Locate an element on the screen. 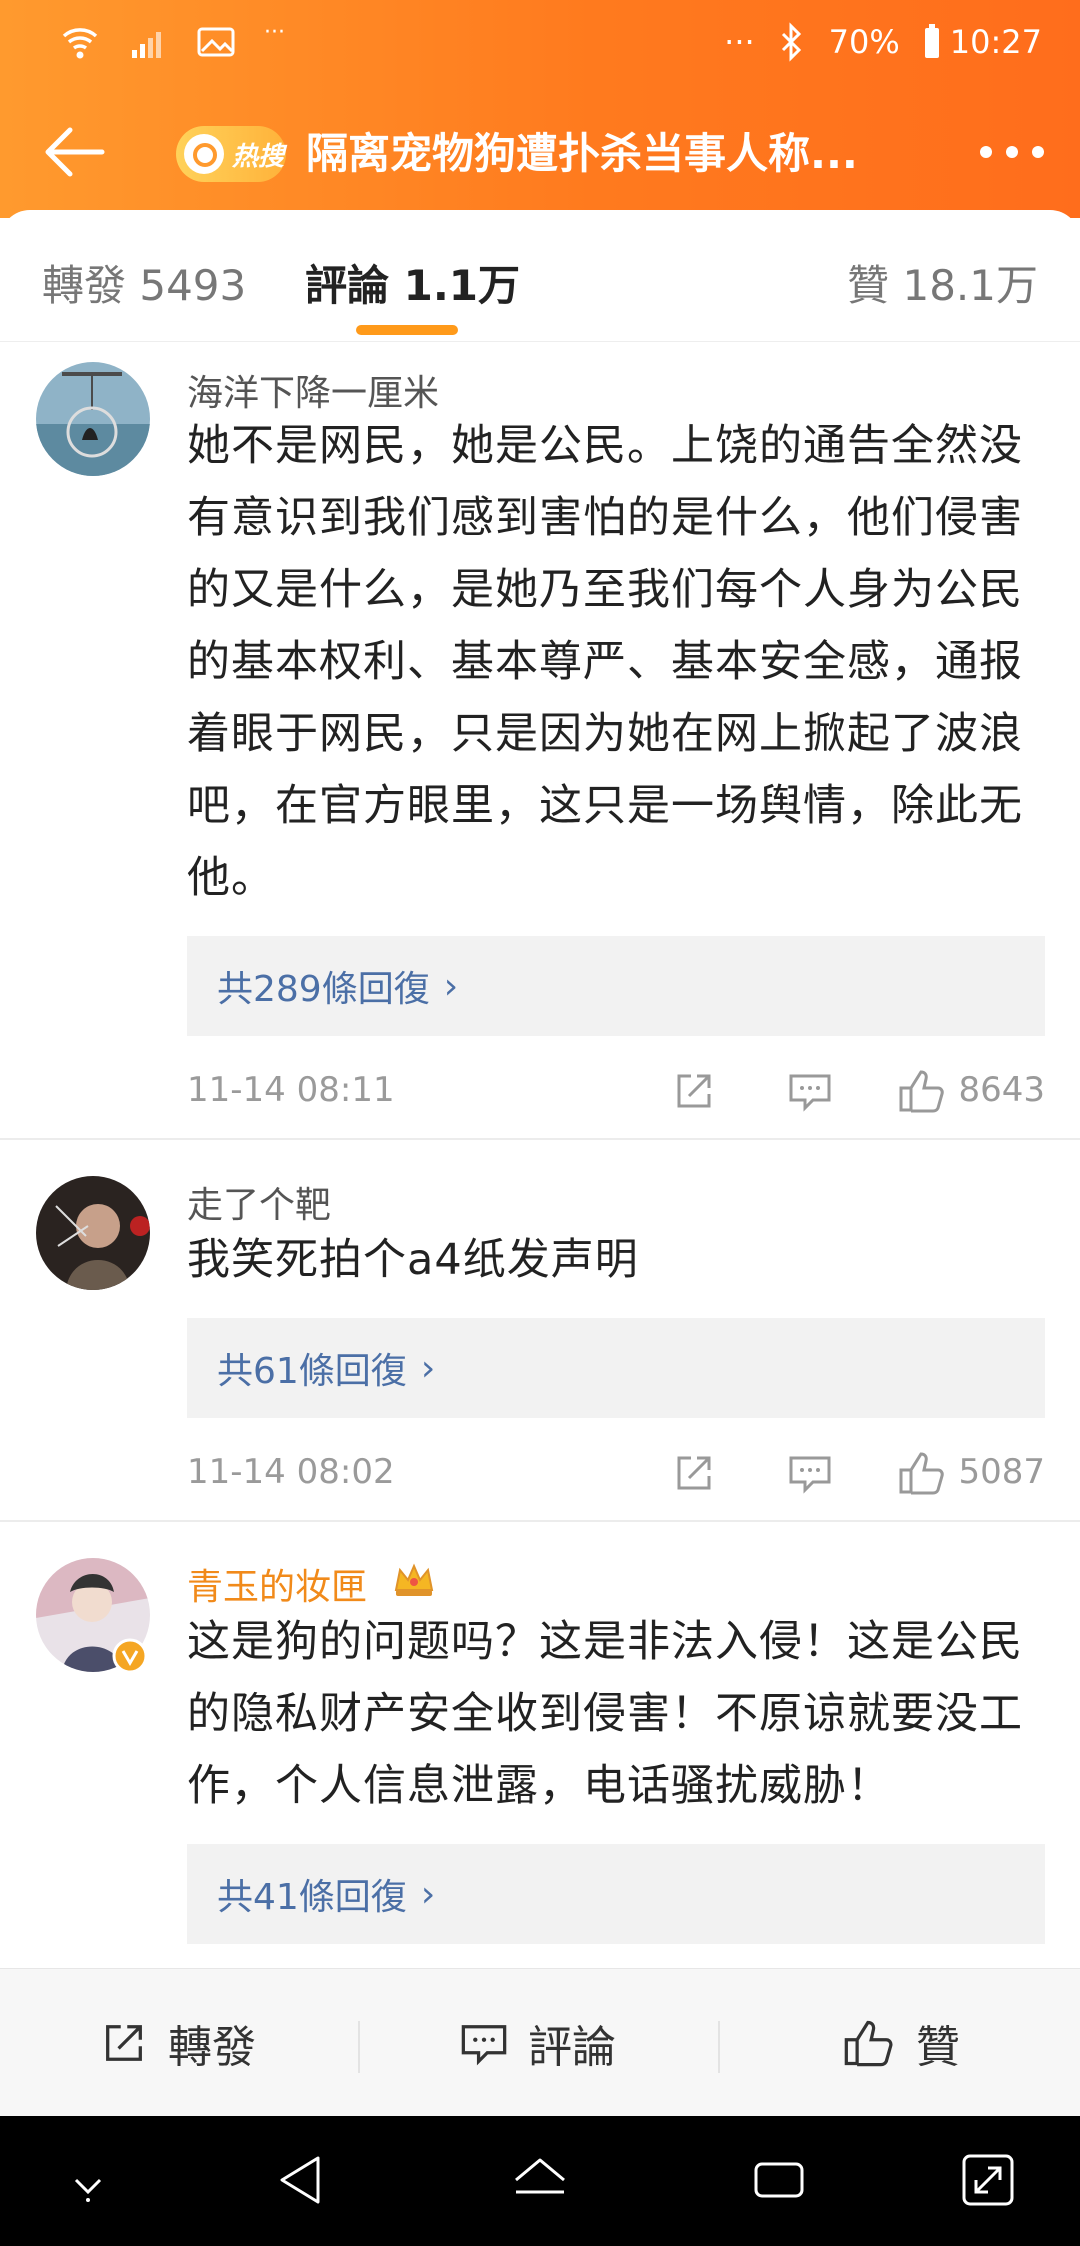 The height and width of the screenshot is (2246, 1080). comment-username: 青玉的妆匣 is located at coordinates (277, 1584).